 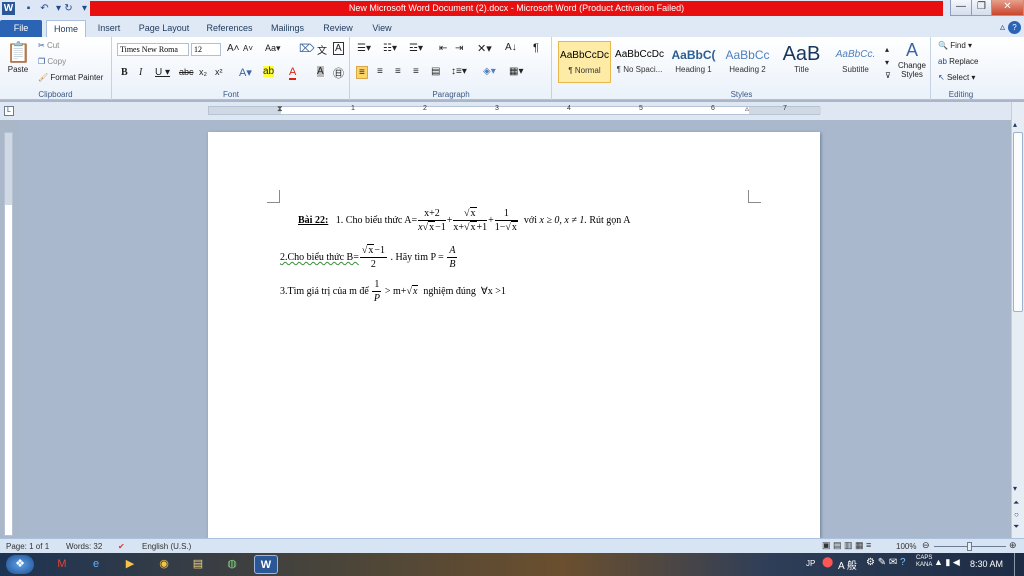 I want to click on phonetic-guide-icon: 文, so click(x=322, y=49).